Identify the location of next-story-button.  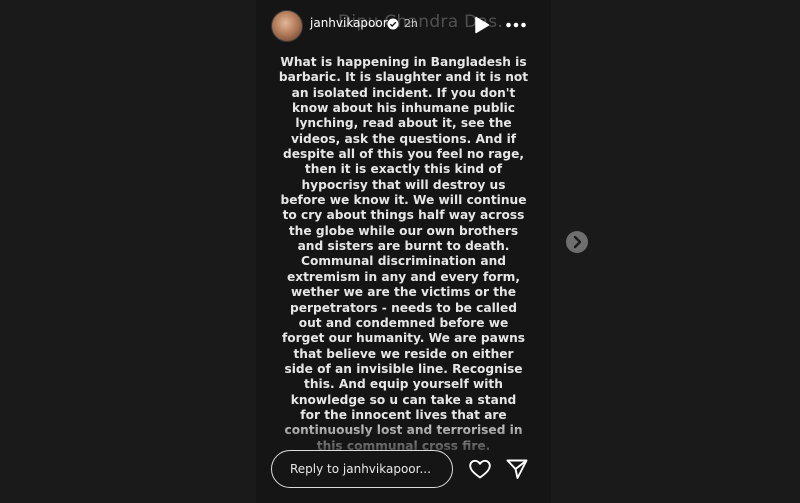
(577, 242).